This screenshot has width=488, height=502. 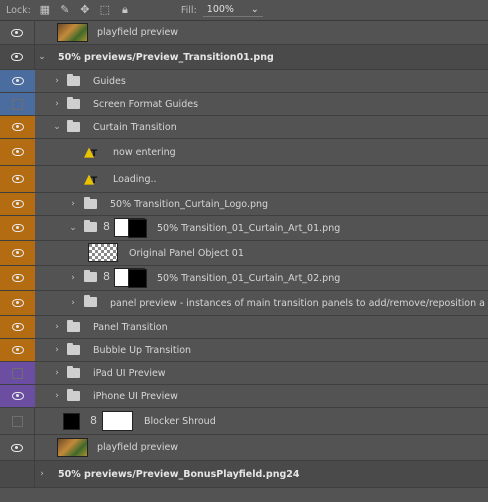 I want to click on layer-name: 50% Transition_01_Curtain_Art_02.png, so click(x=249, y=278).